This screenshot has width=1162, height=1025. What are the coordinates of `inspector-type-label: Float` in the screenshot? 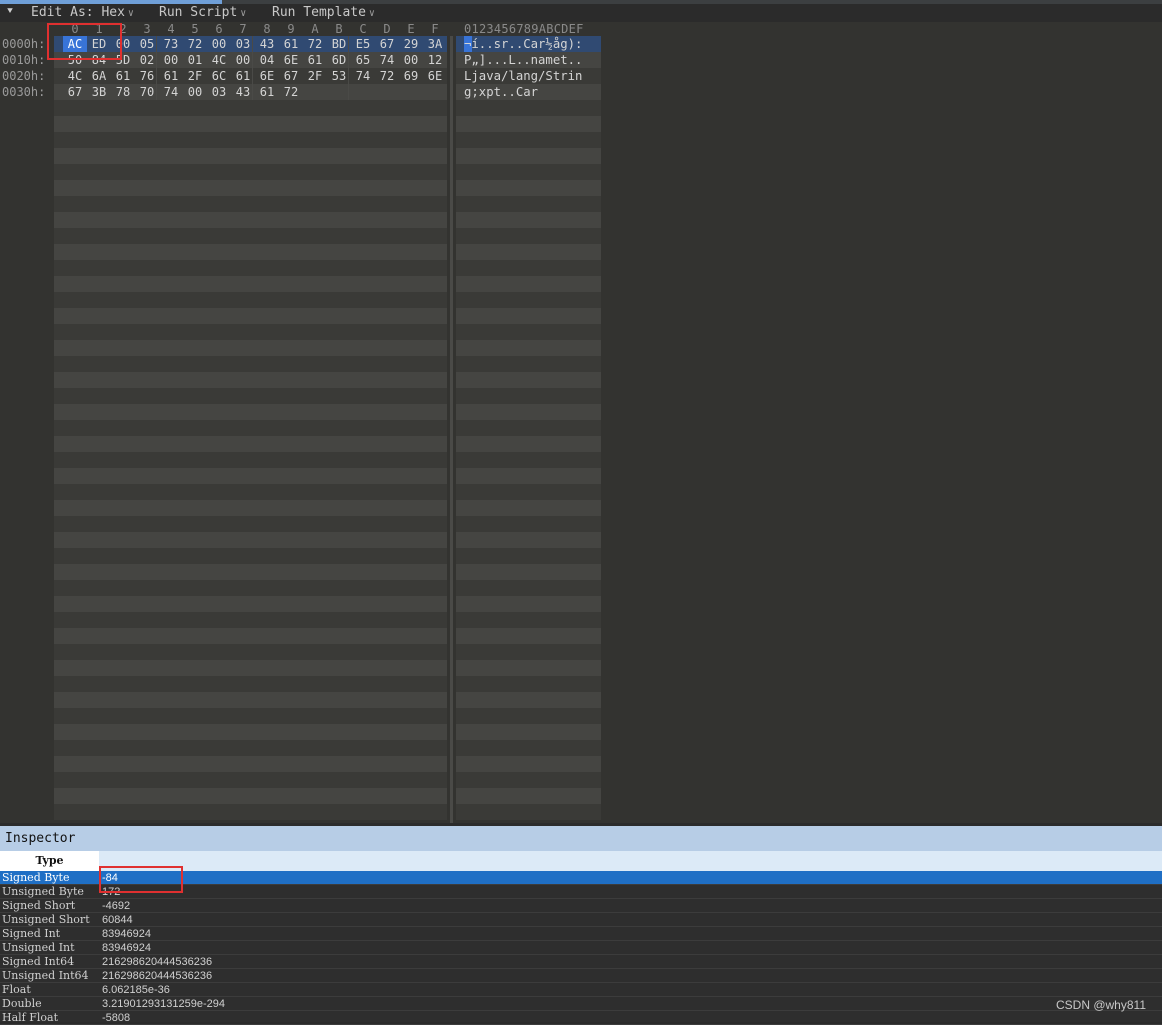 It's located at (16, 989).